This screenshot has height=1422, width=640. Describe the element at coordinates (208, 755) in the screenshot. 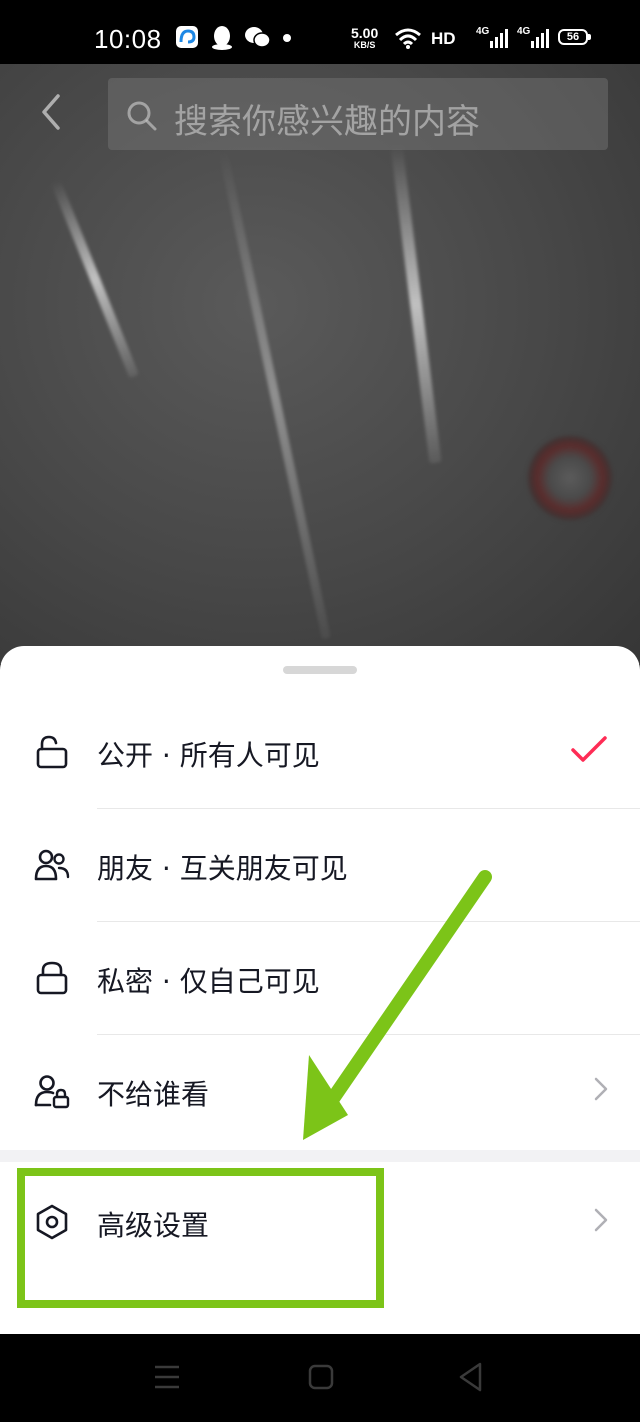

I see `option-label: 公开 · 所有人可见` at that location.